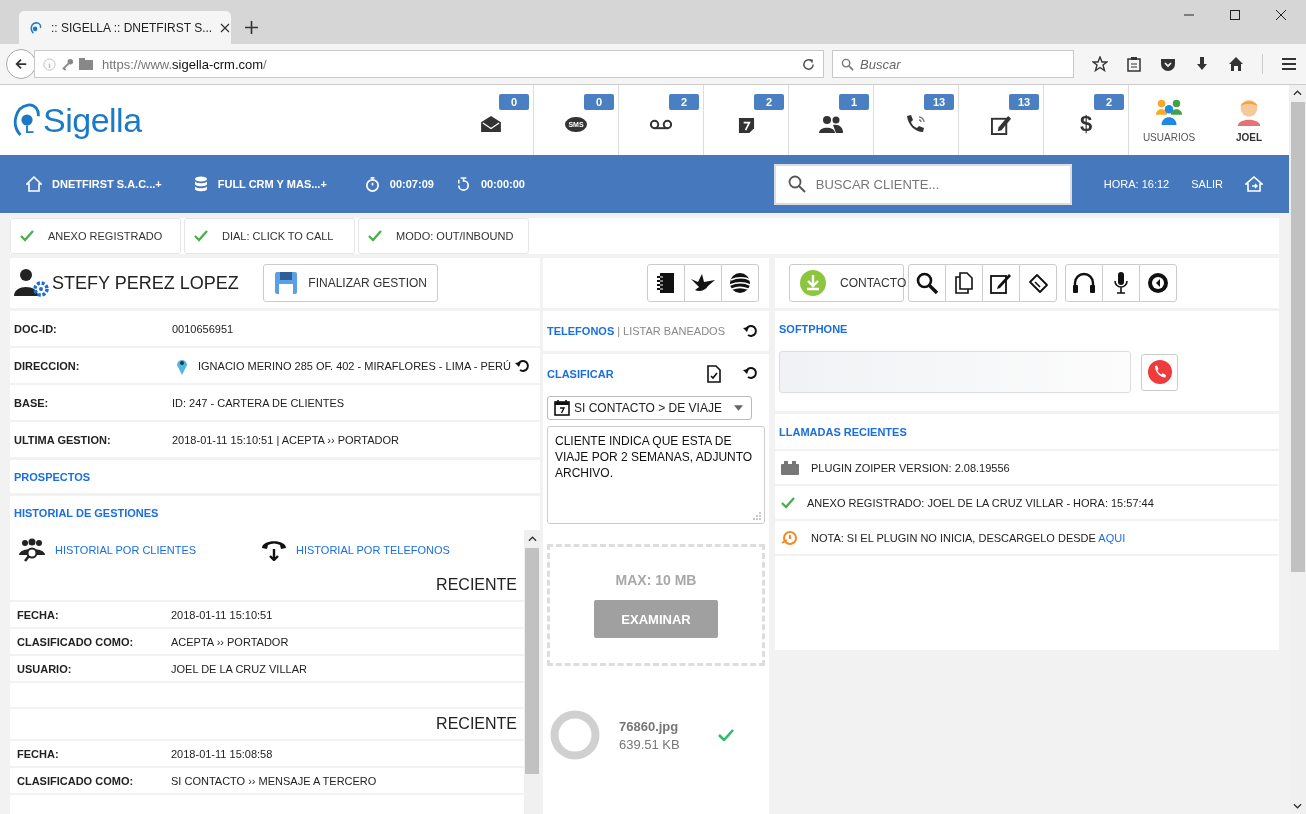 Image resolution: width=1306 pixels, height=814 pixels. I want to click on maximize-icon, so click(1235, 15).